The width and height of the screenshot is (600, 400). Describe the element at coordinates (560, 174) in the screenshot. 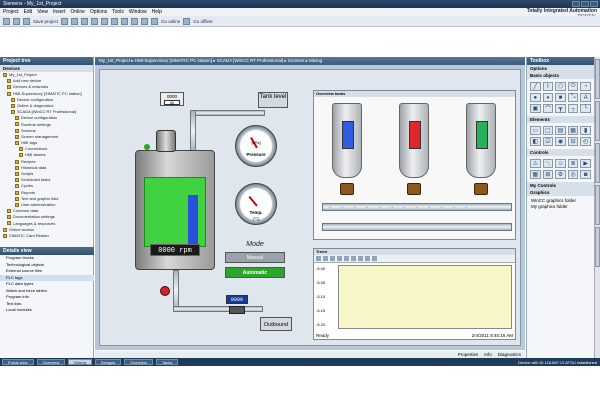

I see `system-diagnostics-icon: ⚙` at that location.